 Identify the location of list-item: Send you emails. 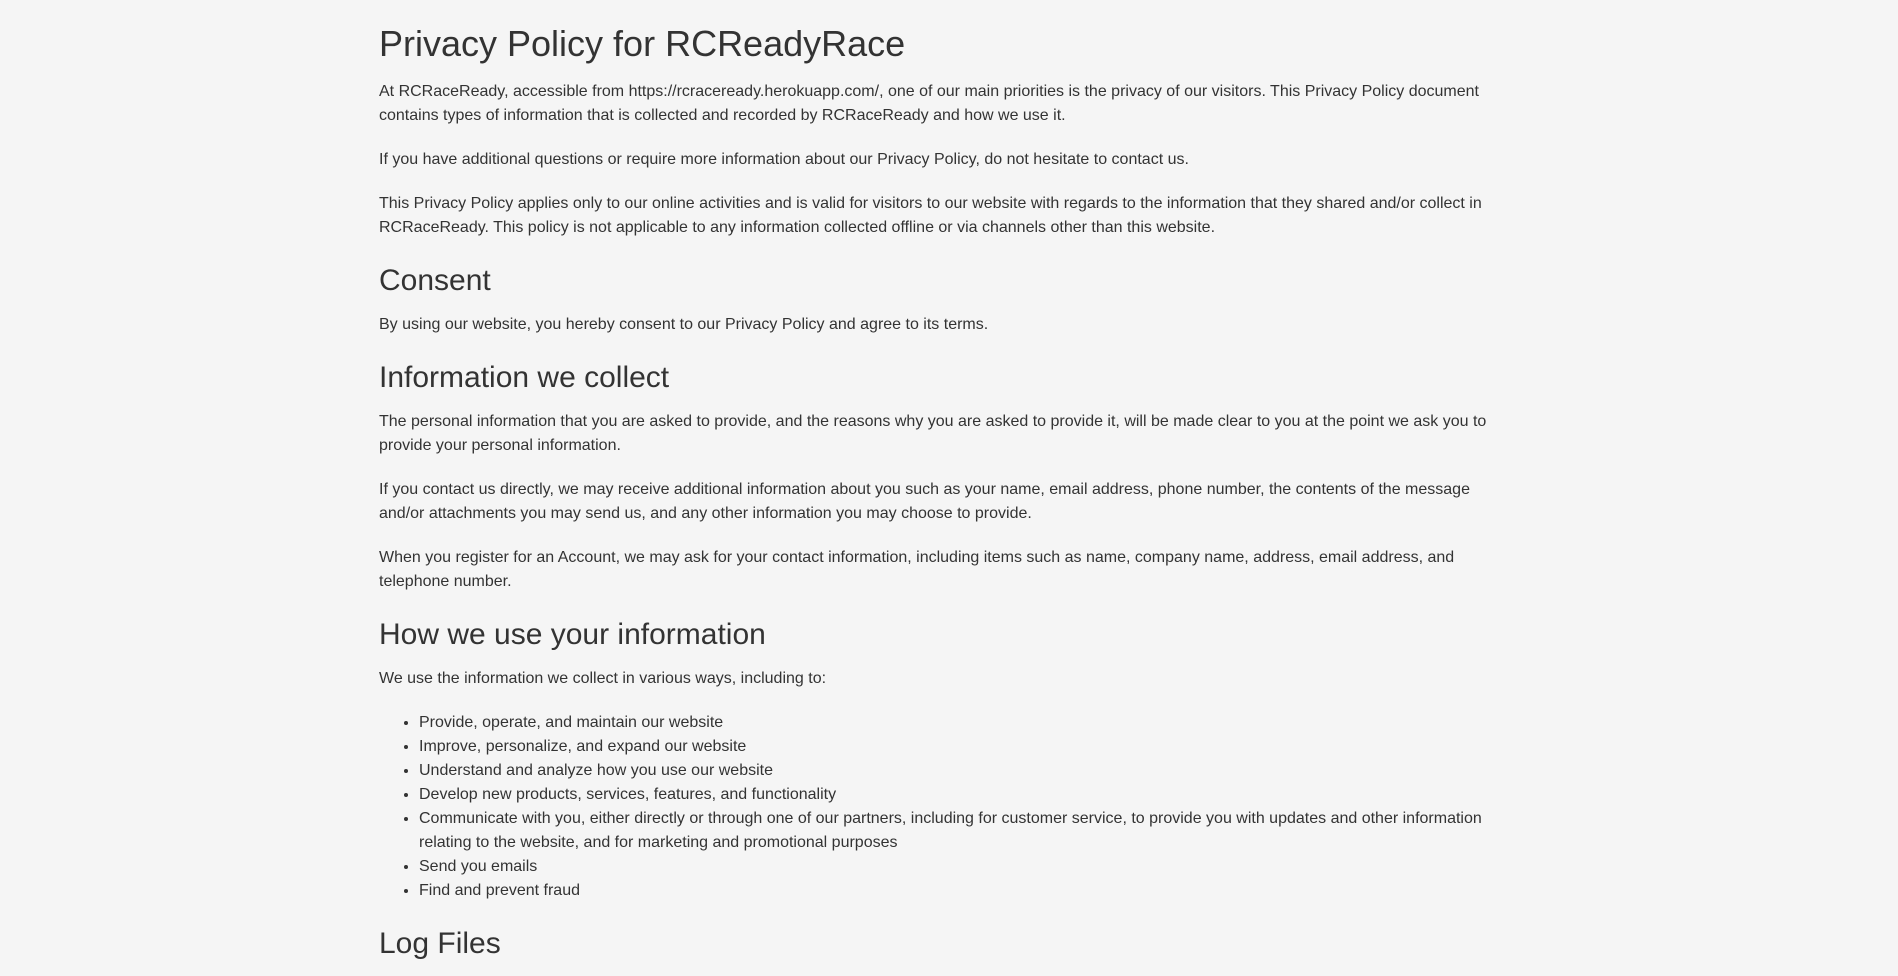
(964, 867).